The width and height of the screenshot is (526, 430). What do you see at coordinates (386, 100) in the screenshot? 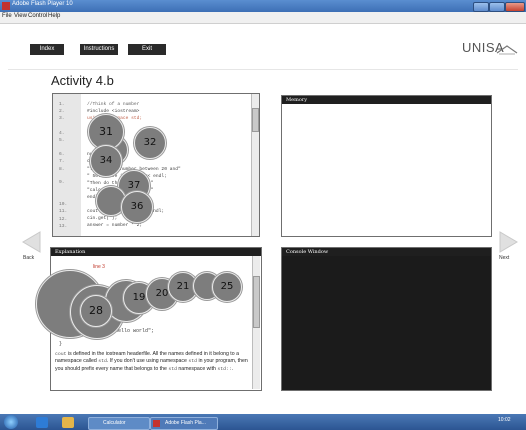
I see `memory-title: Memory` at bounding box center [386, 100].